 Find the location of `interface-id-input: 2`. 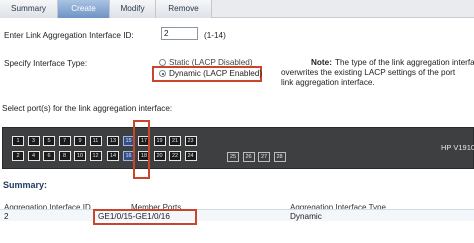

interface-id-input: 2 is located at coordinates (179, 33).